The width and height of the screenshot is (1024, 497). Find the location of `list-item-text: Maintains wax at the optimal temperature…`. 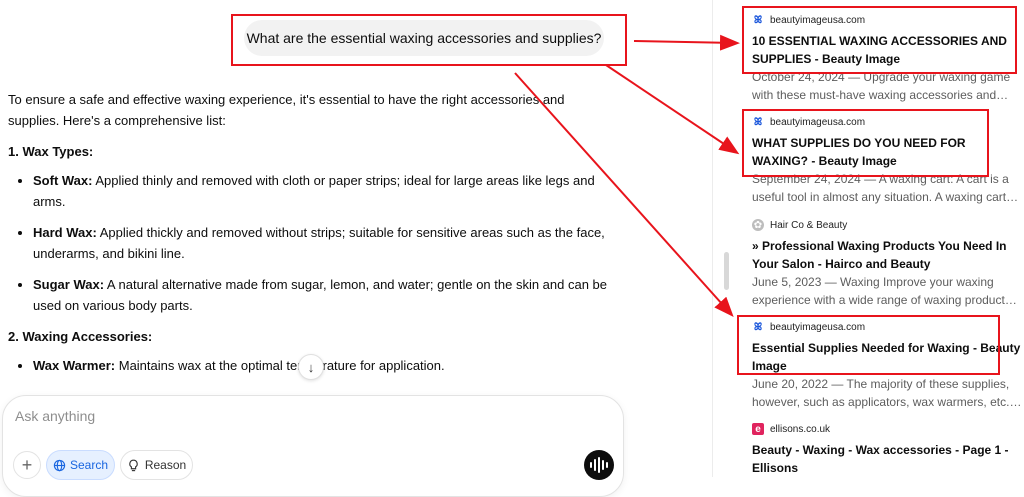

list-item-text: Maintains wax at the optimal temperature… is located at coordinates (280, 365).